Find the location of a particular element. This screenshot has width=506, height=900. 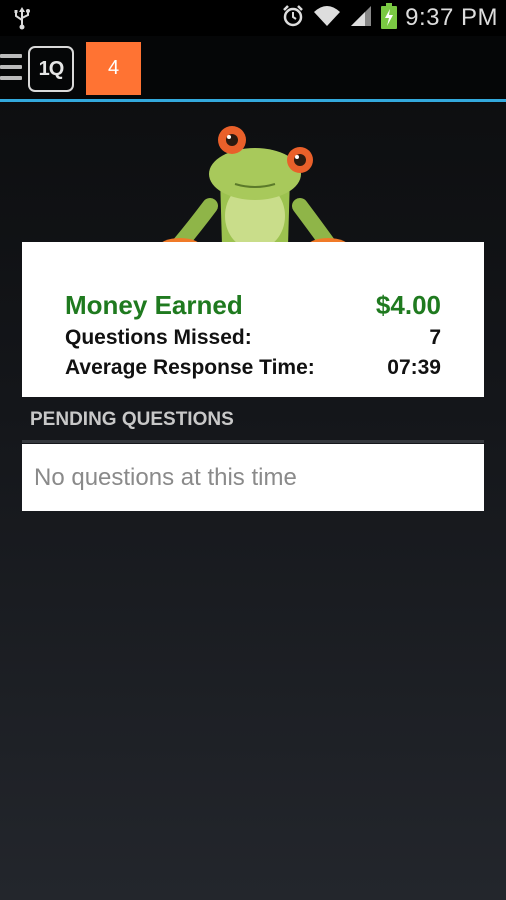

money-earned-label: Money Earned is located at coordinates (154, 305).